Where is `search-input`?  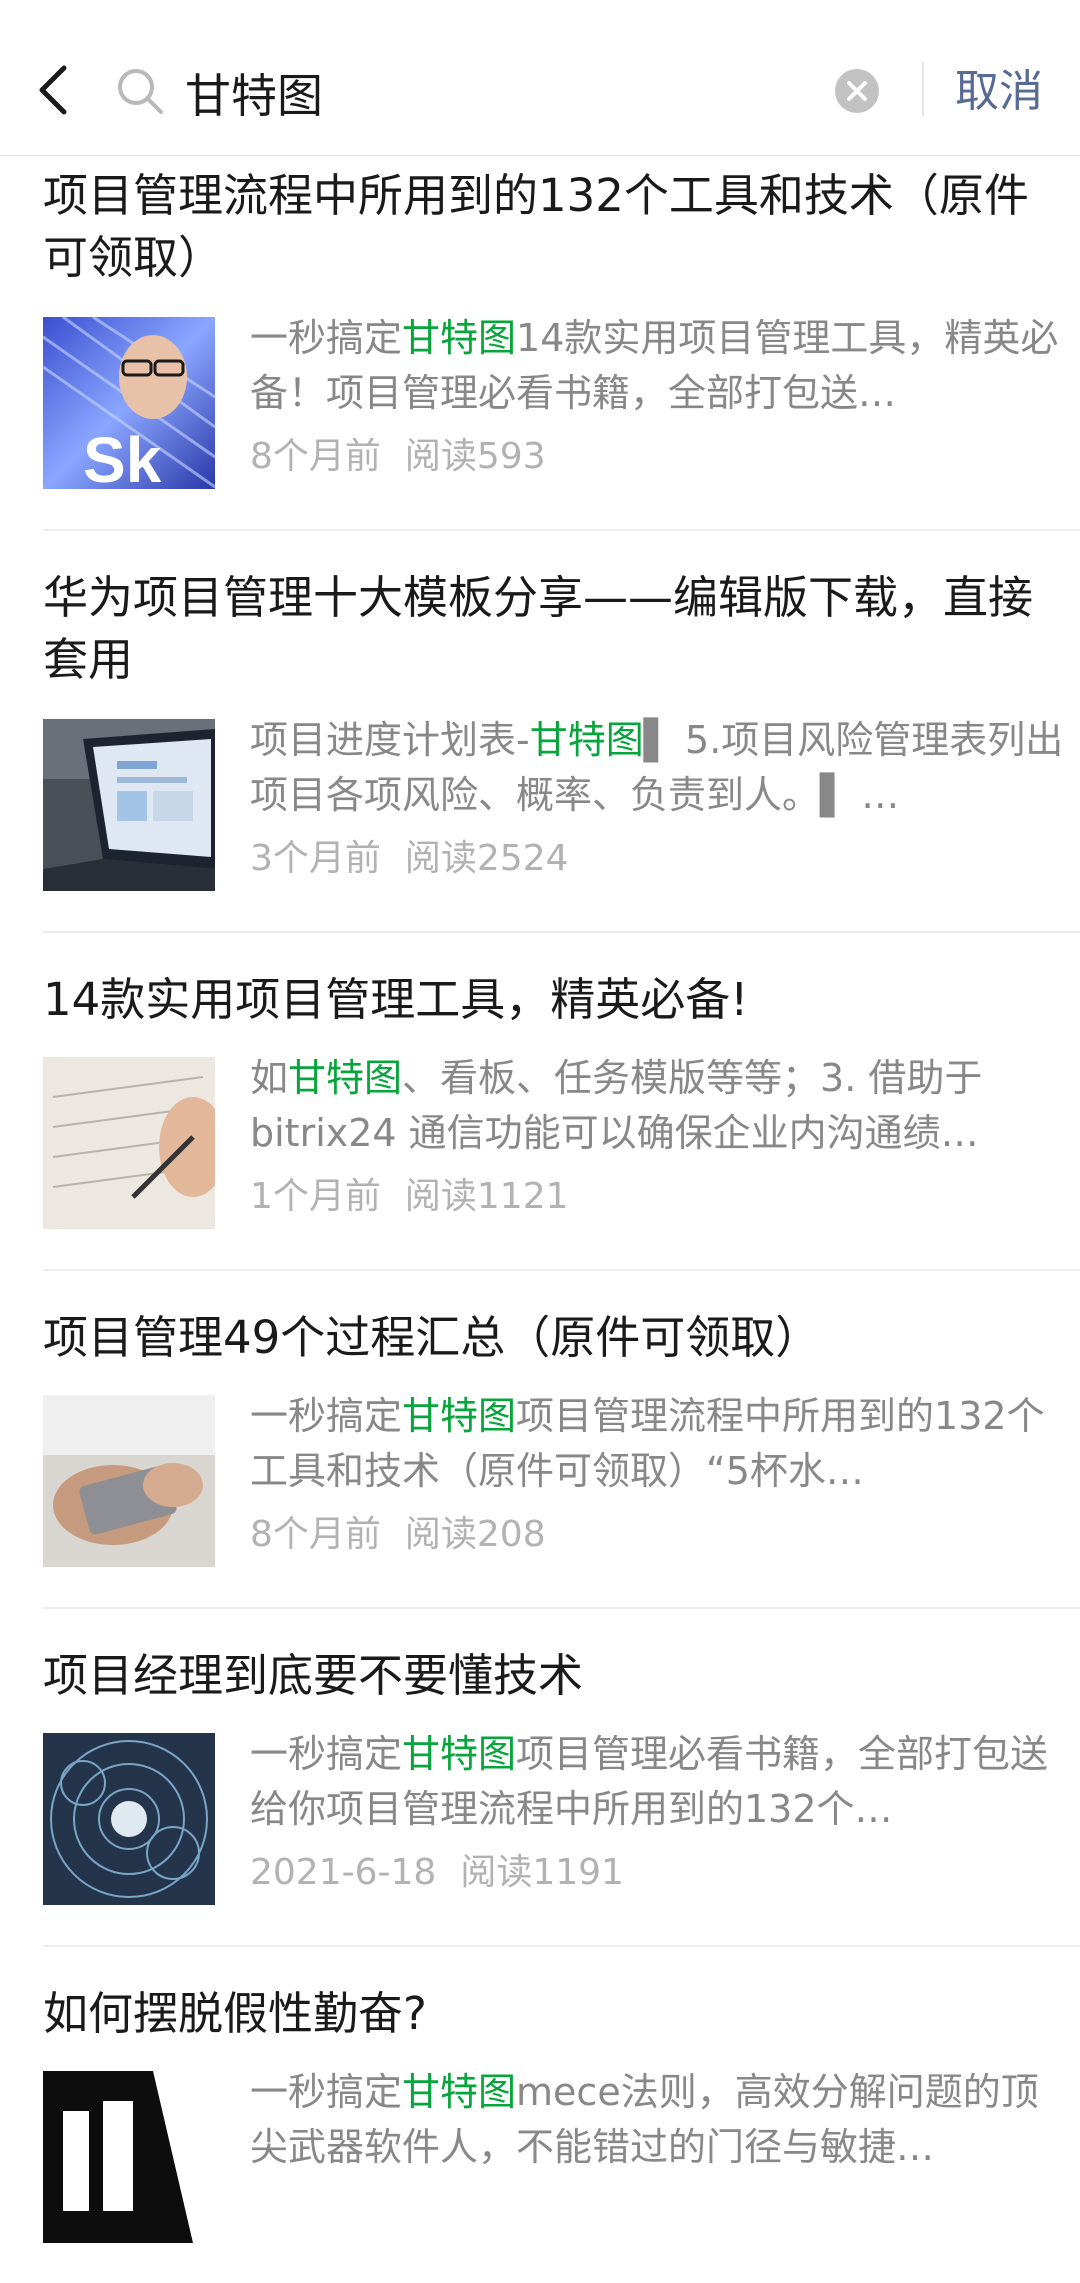
search-input is located at coordinates (485, 93).